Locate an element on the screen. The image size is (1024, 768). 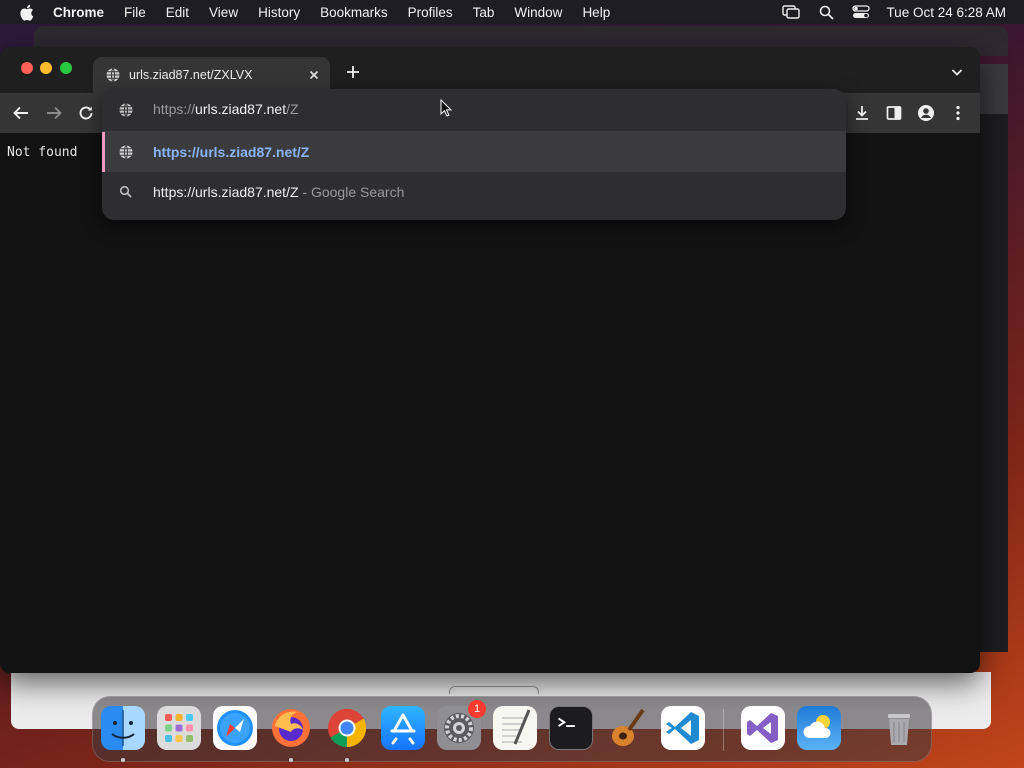
url-host: urls.ziad87.net is located at coordinates (241, 109).